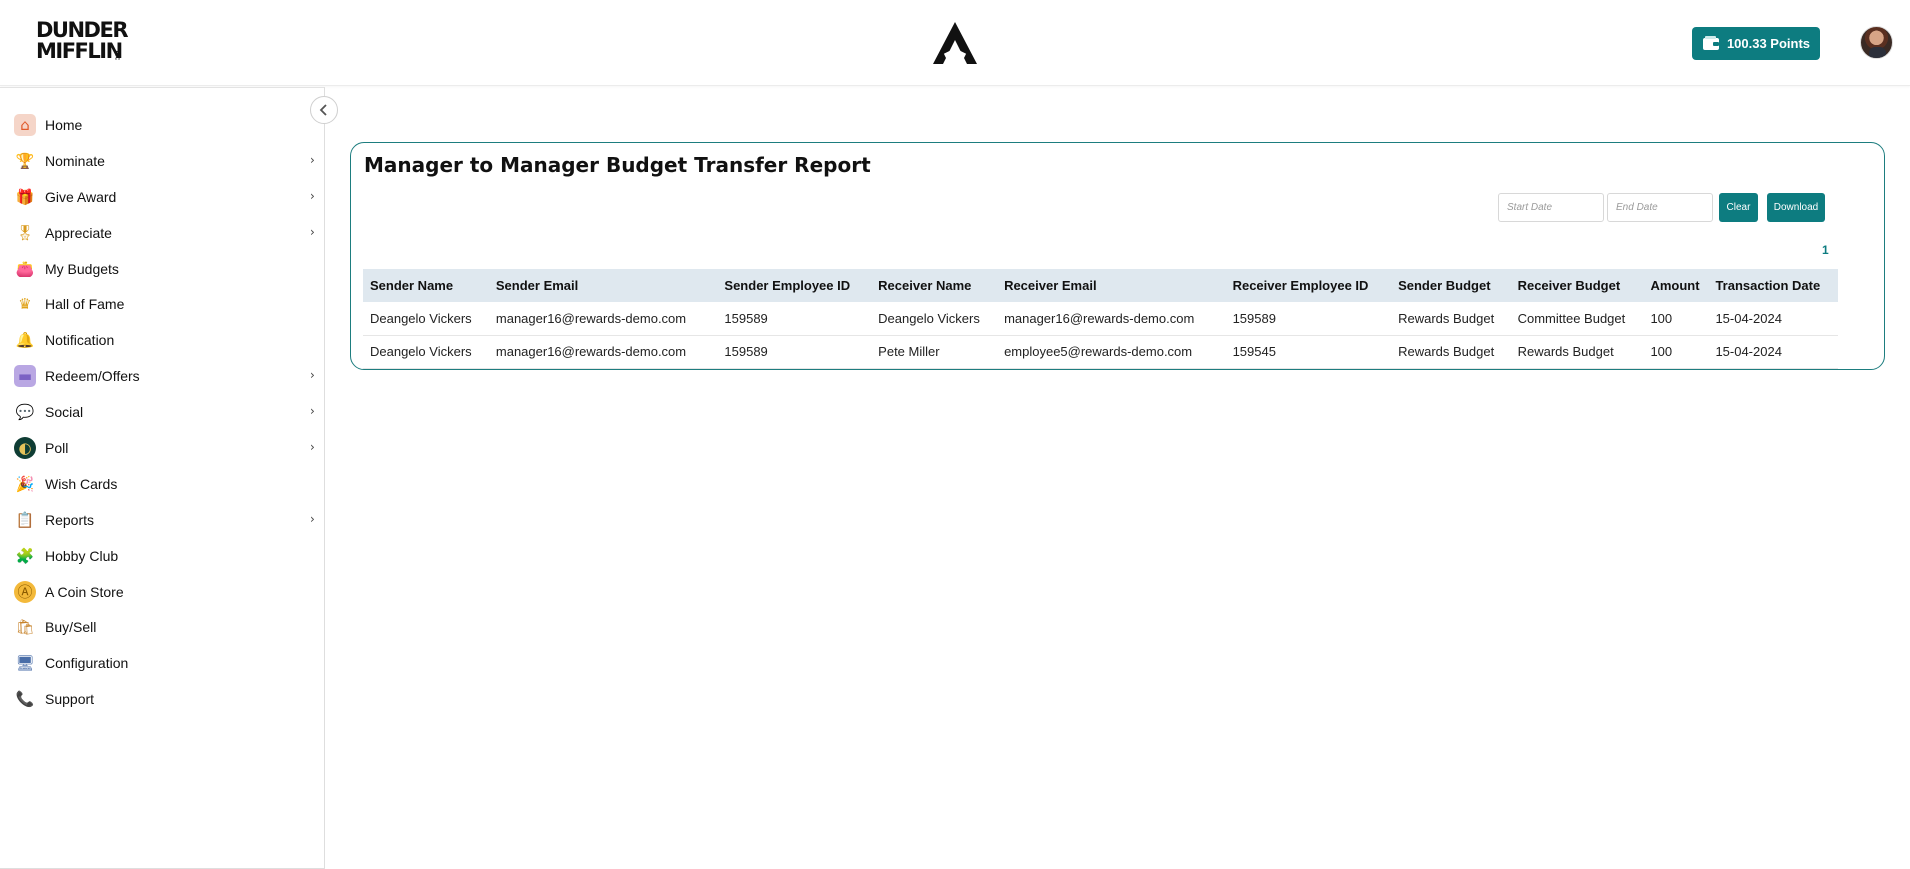  I want to click on column-header: Receiver Budget, so click(1577, 285).